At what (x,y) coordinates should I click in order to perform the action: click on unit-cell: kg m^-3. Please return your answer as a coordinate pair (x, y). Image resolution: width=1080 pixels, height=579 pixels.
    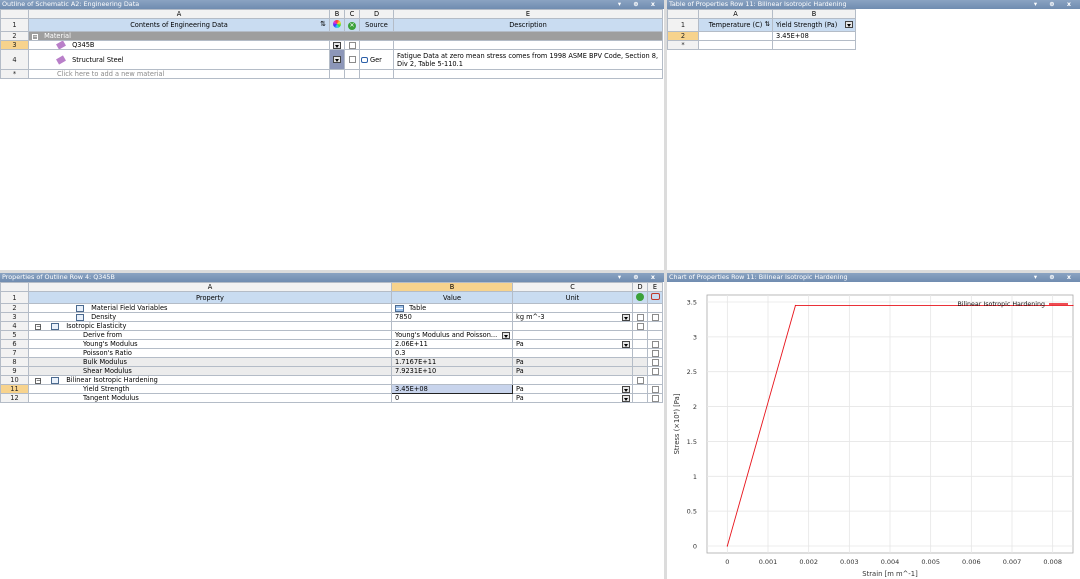
    Looking at the image, I should click on (572, 317).